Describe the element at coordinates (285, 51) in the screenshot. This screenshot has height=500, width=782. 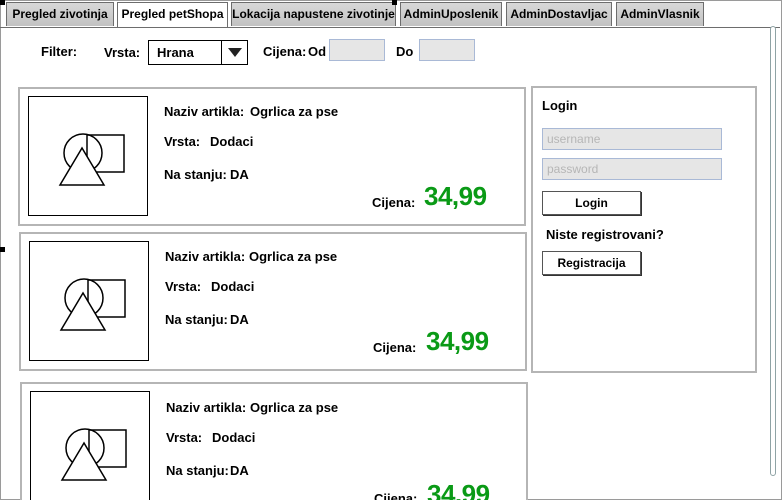
I see `price-filter-label: Cijena:` at that location.